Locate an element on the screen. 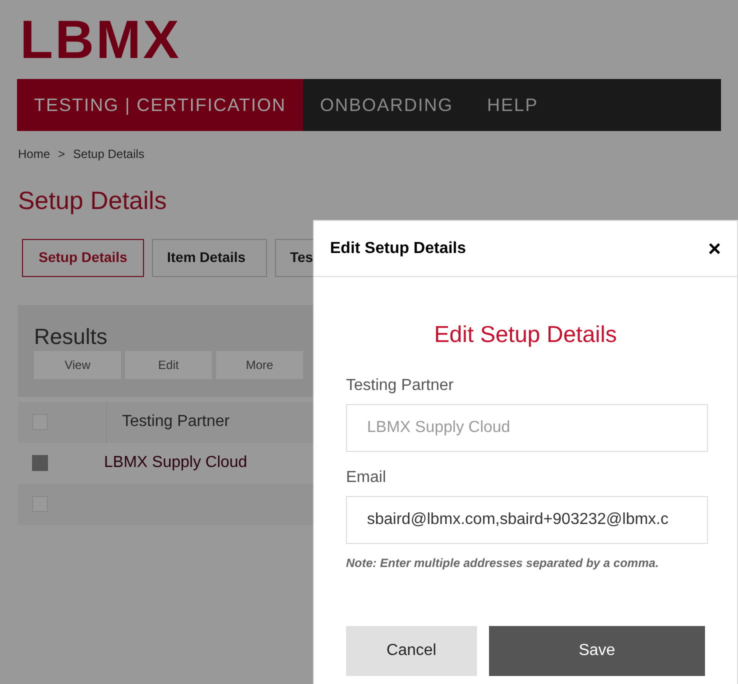  tab: Item Details is located at coordinates (209, 257).